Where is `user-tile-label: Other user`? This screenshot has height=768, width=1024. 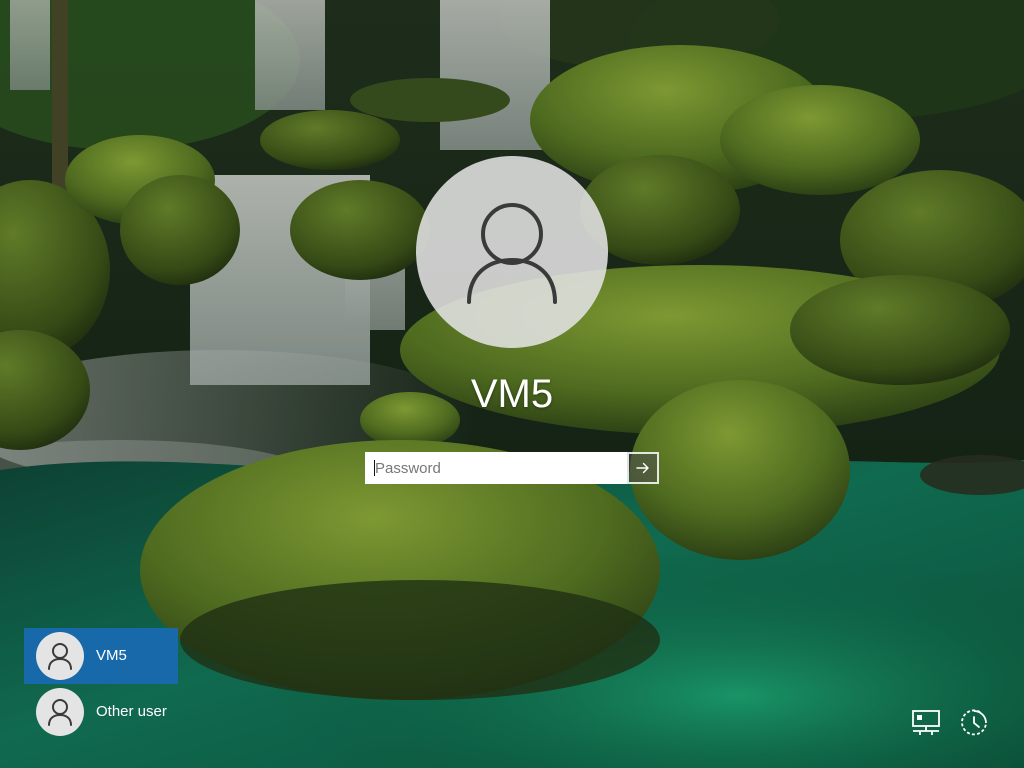
user-tile-label: Other user is located at coordinates (131, 711).